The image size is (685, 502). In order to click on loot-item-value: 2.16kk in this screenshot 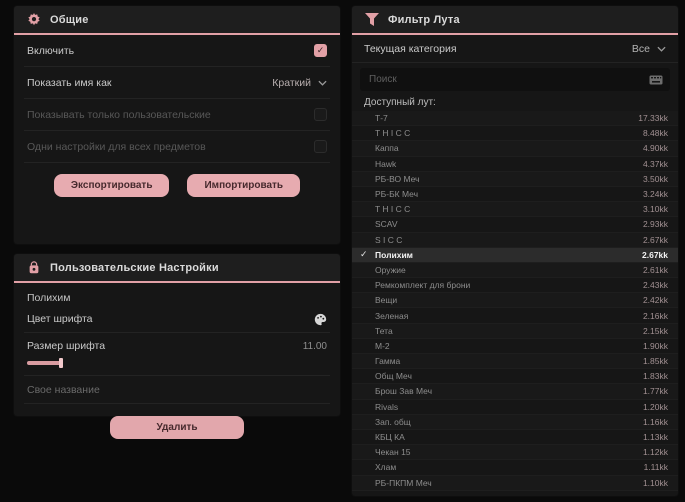, I will do `click(655, 315)`.